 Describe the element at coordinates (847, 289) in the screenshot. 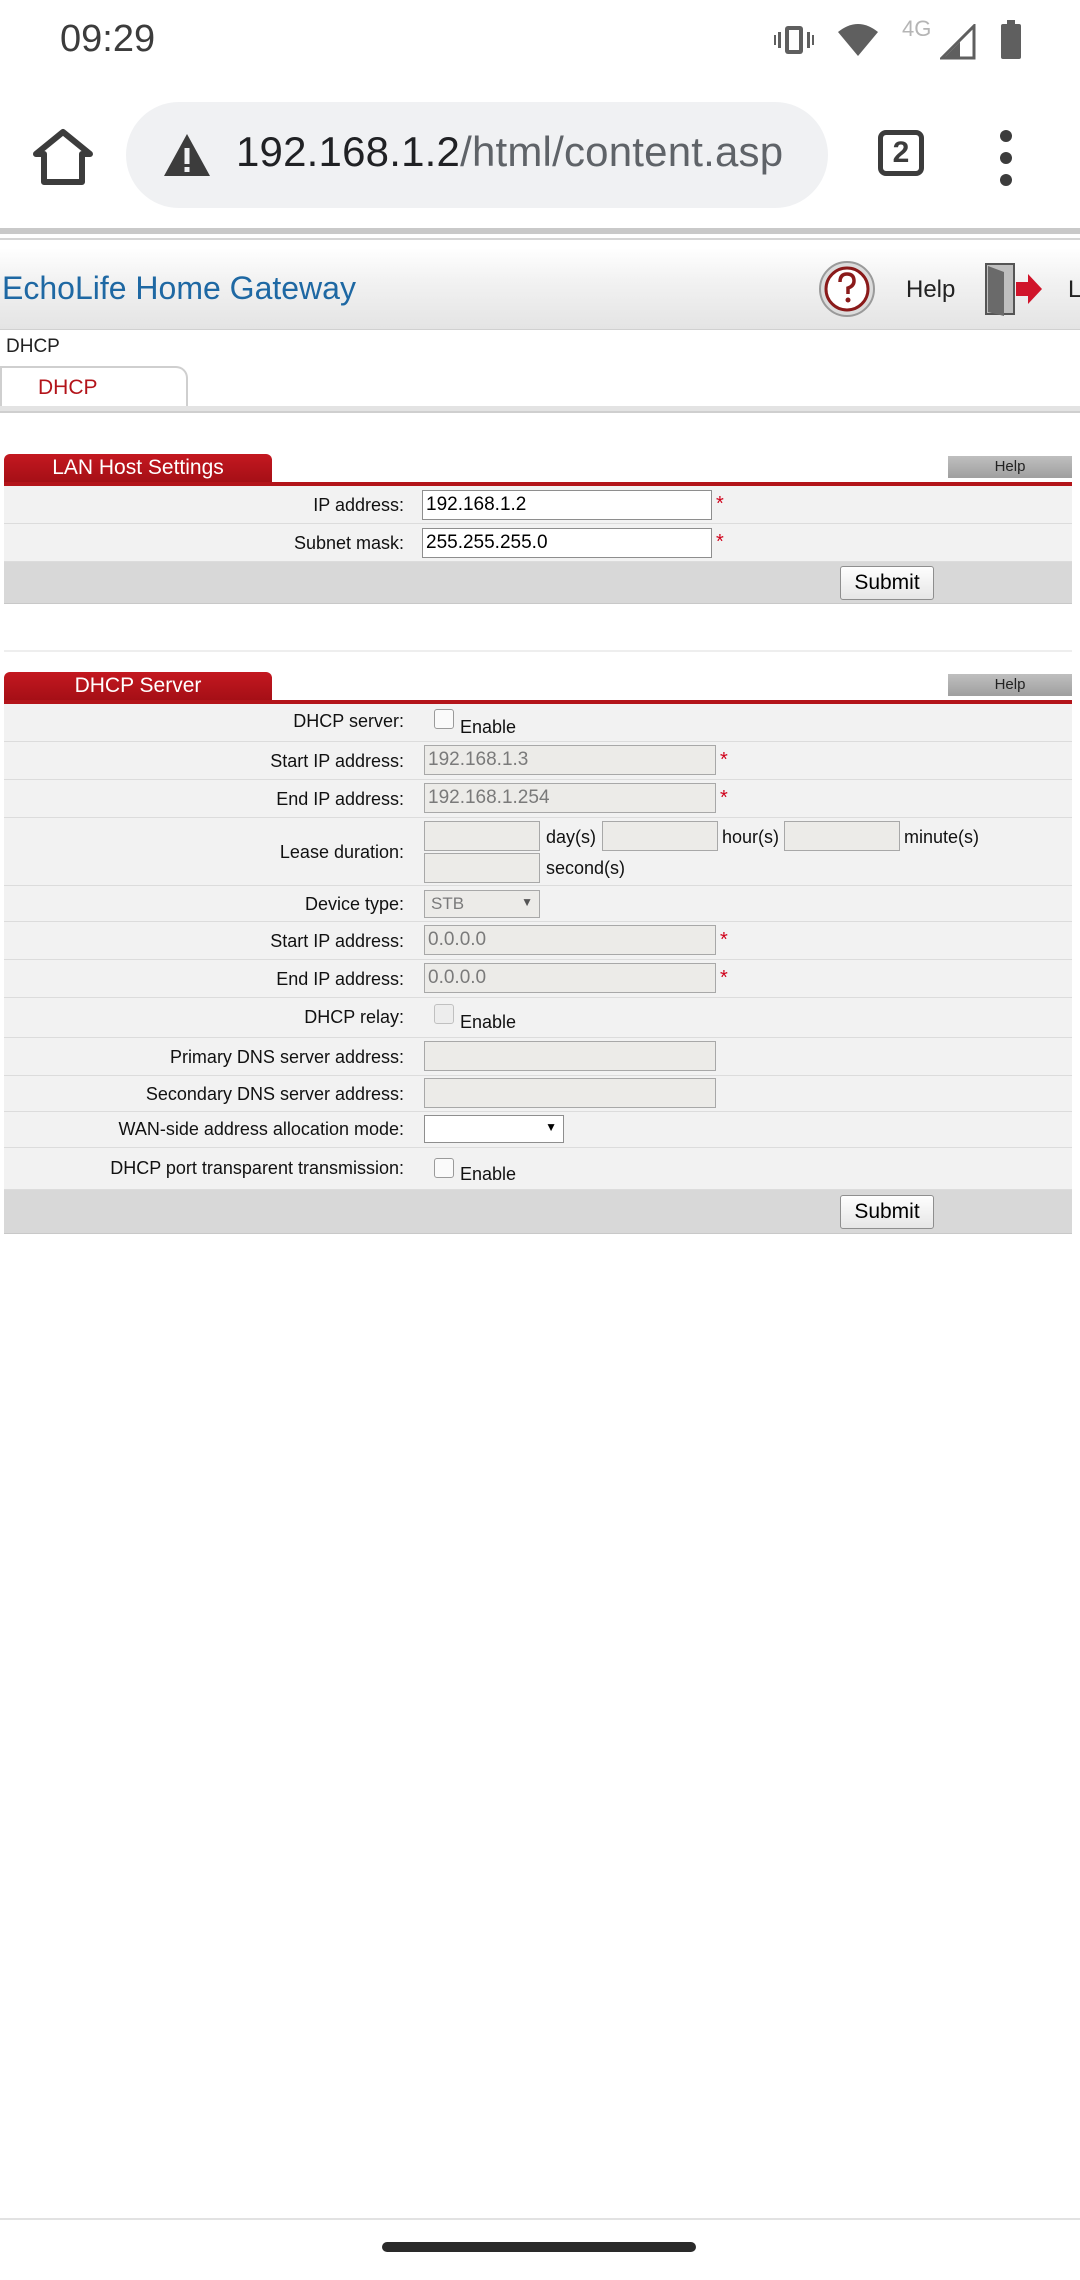

I see `help-icon` at that location.